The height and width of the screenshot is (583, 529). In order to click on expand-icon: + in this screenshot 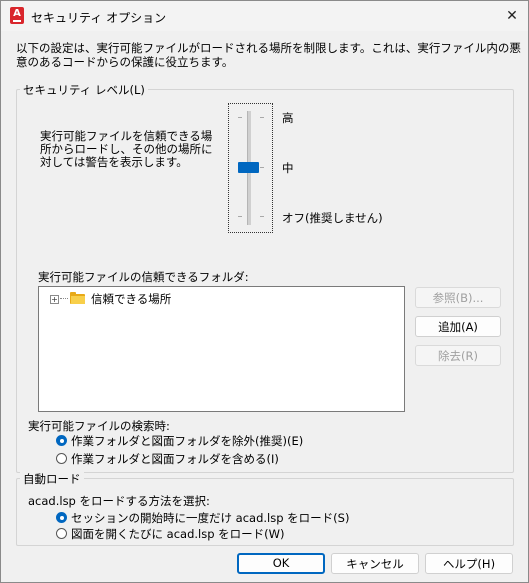, I will do `click(54, 299)`.